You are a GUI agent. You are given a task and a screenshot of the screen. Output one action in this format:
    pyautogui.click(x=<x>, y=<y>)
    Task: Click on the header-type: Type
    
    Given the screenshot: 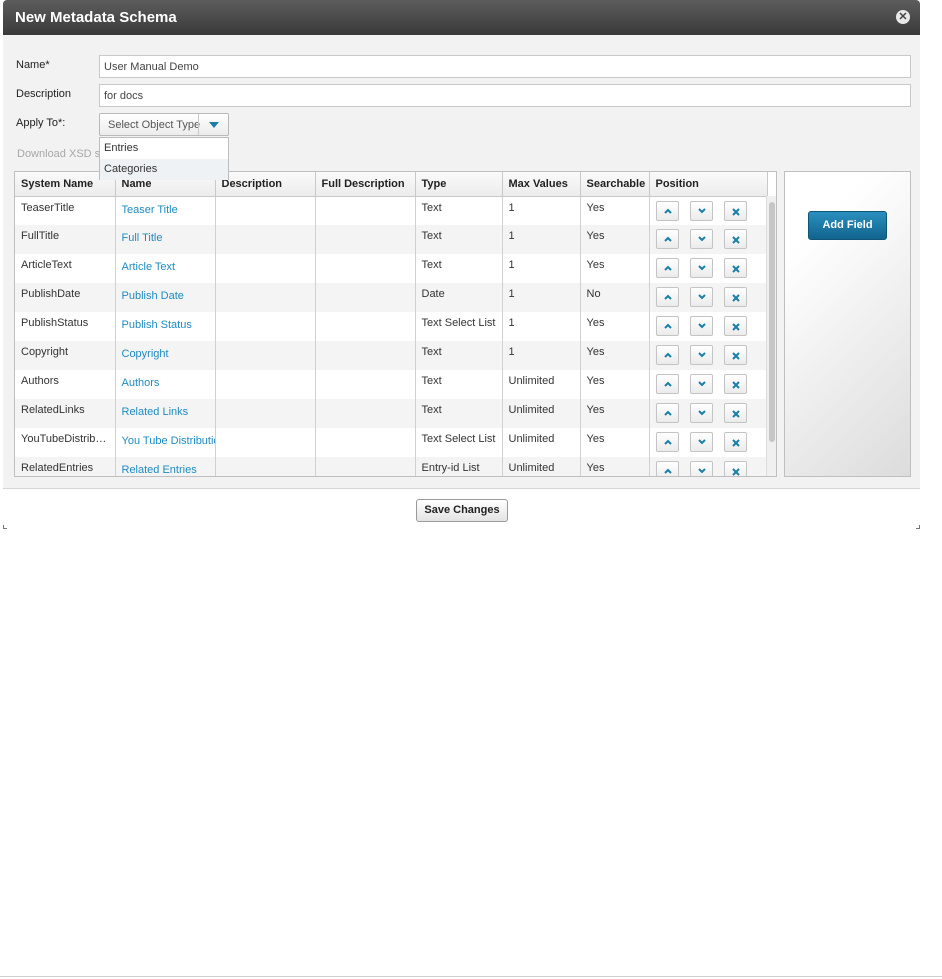 What is the action you would take?
    pyautogui.click(x=459, y=184)
    